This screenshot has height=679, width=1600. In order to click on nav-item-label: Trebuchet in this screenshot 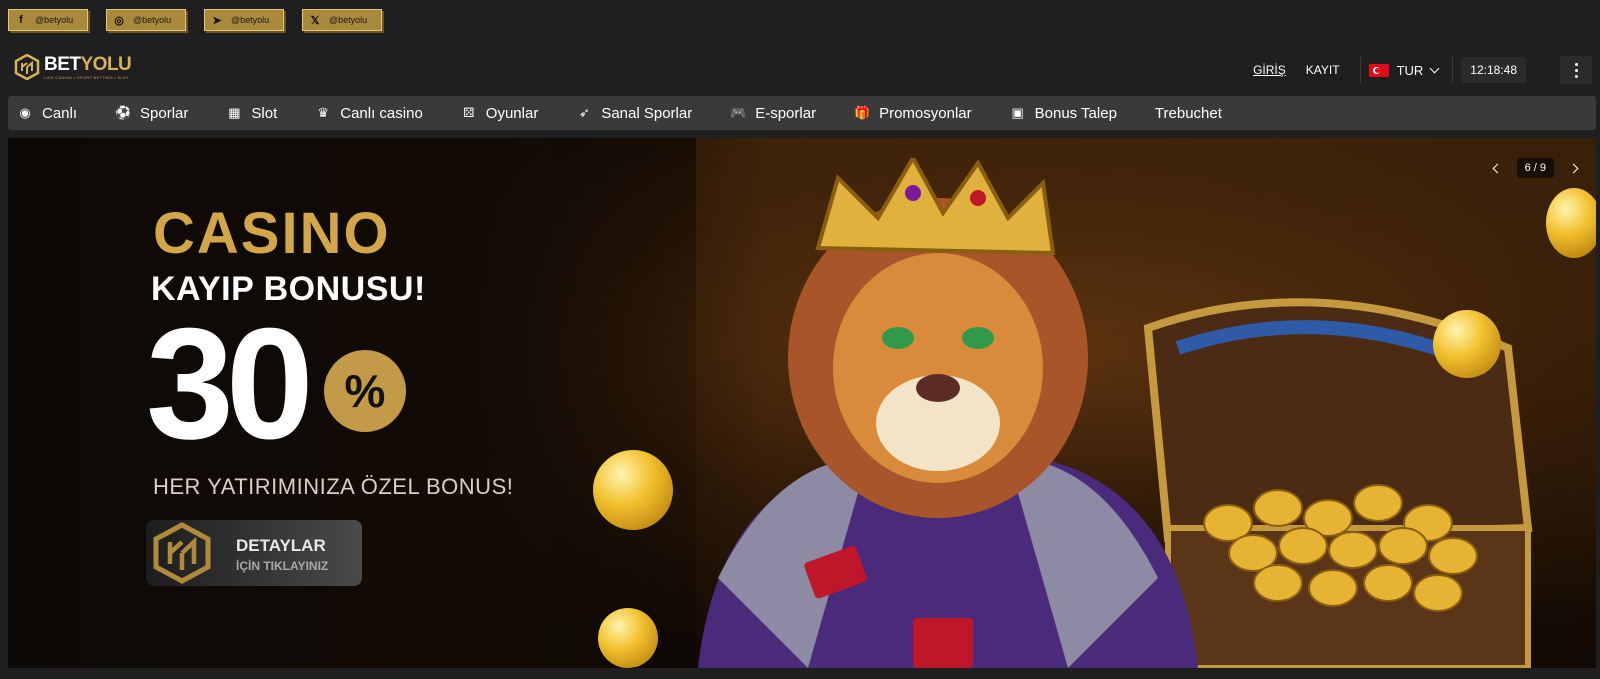, I will do `click(1188, 113)`.